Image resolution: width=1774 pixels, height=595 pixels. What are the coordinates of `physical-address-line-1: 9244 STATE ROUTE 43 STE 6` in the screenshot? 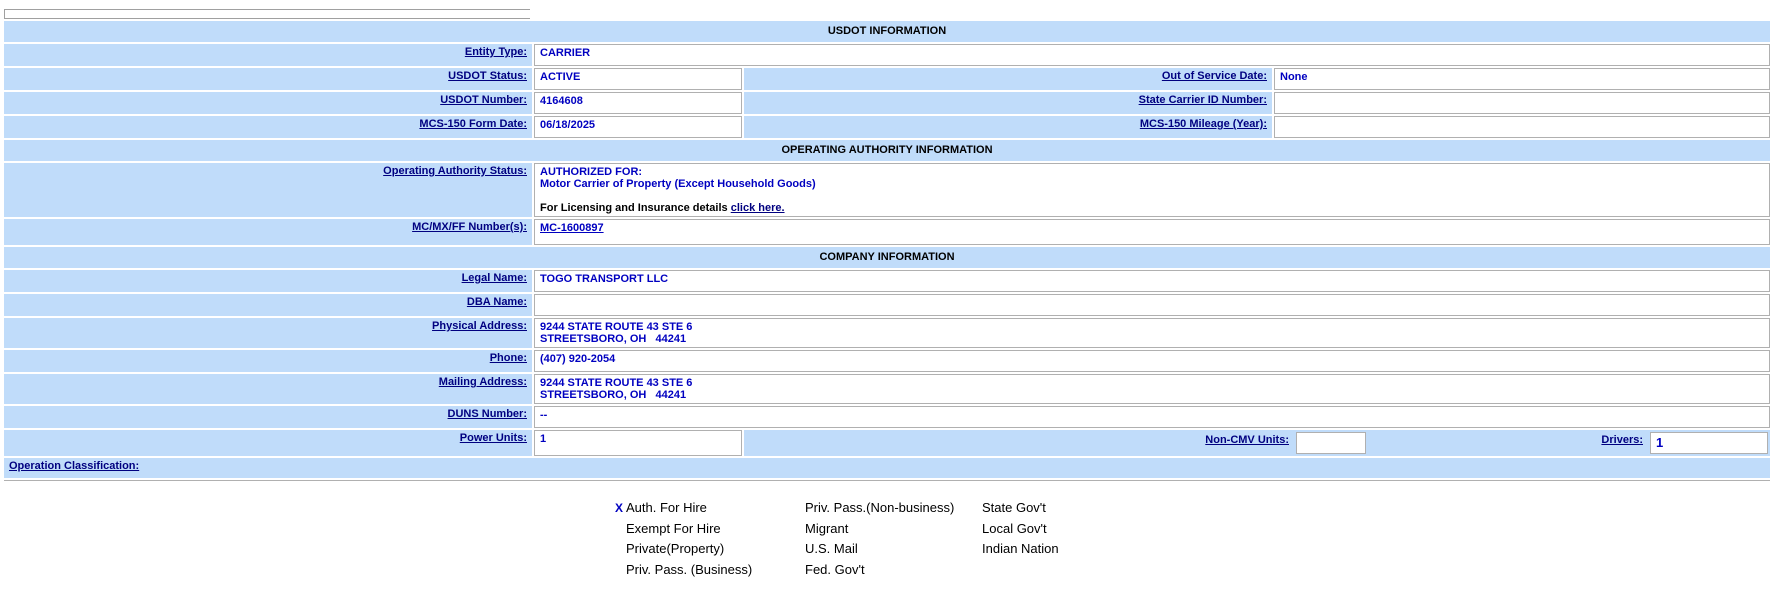 It's located at (616, 327).